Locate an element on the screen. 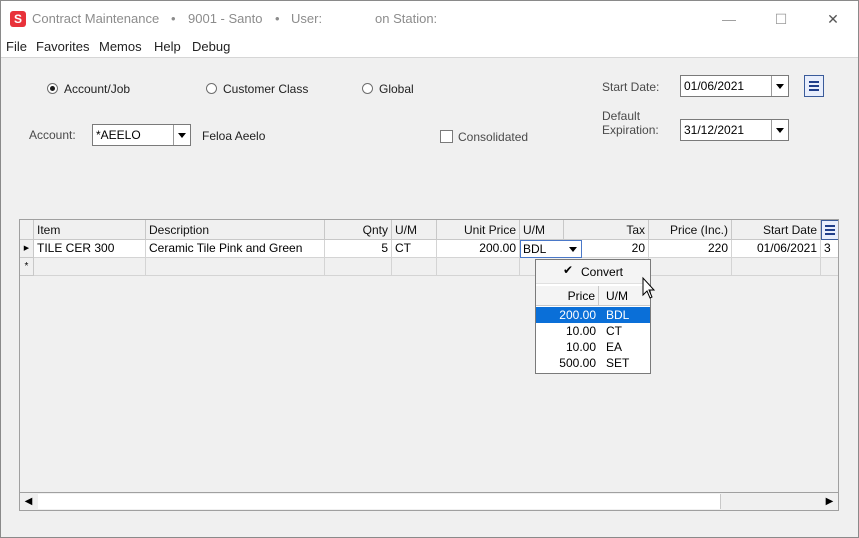 This screenshot has height=538, width=859. consolidated-checkbox is located at coordinates (446, 136).